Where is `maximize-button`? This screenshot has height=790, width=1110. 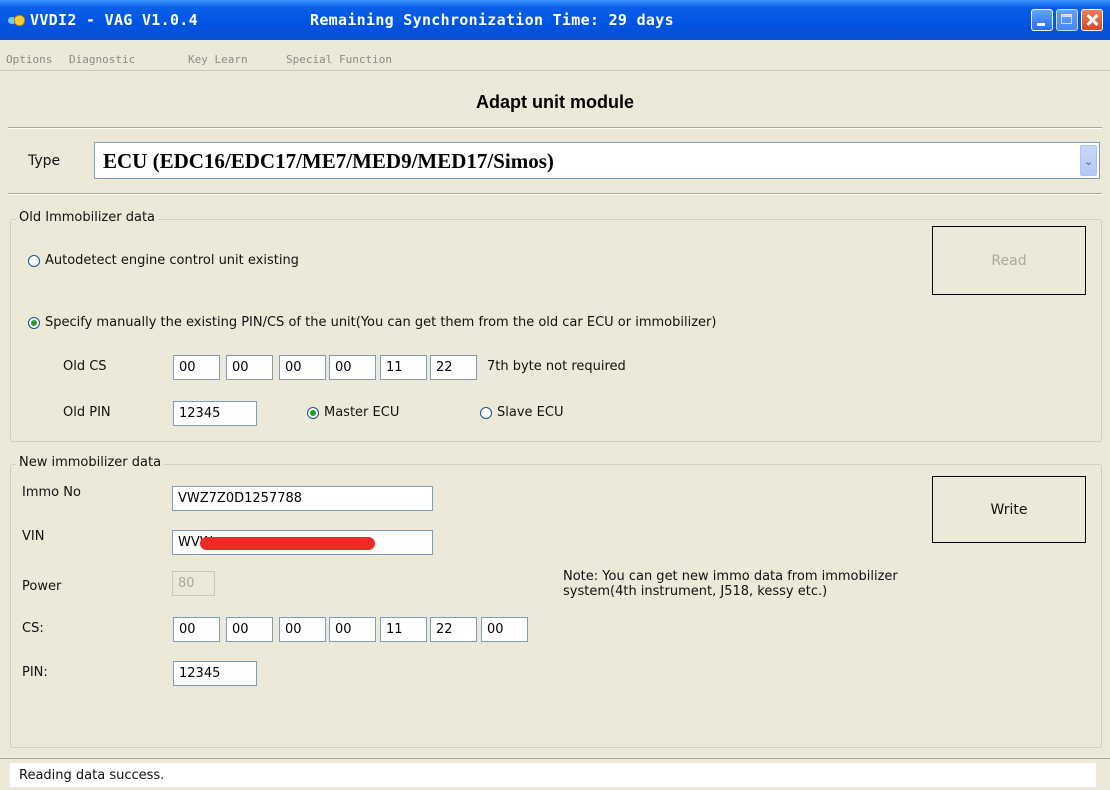 maximize-button is located at coordinates (1067, 20).